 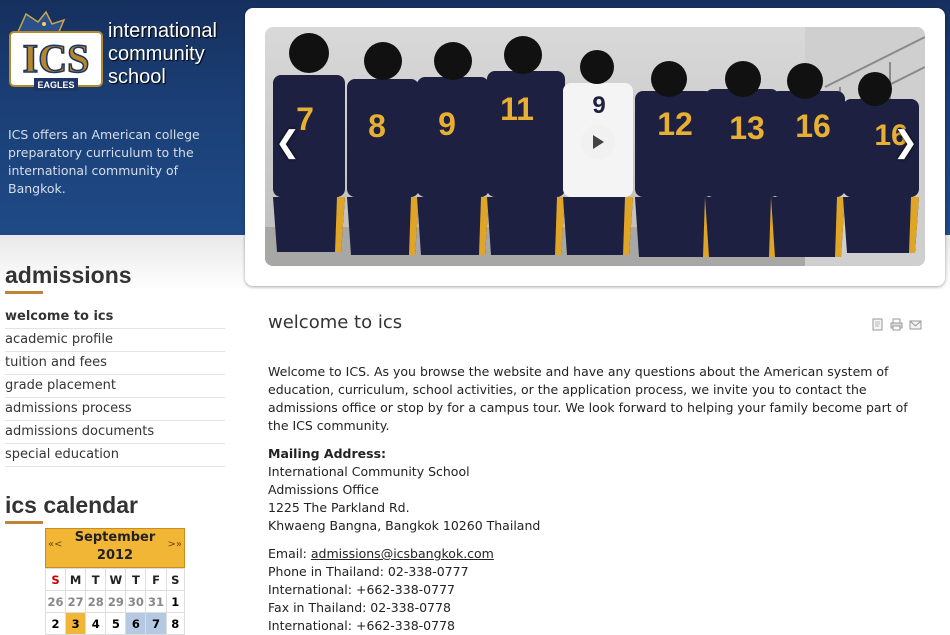 What do you see at coordinates (116, 623) in the screenshot?
I see `calendar-day: 5` at bounding box center [116, 623].